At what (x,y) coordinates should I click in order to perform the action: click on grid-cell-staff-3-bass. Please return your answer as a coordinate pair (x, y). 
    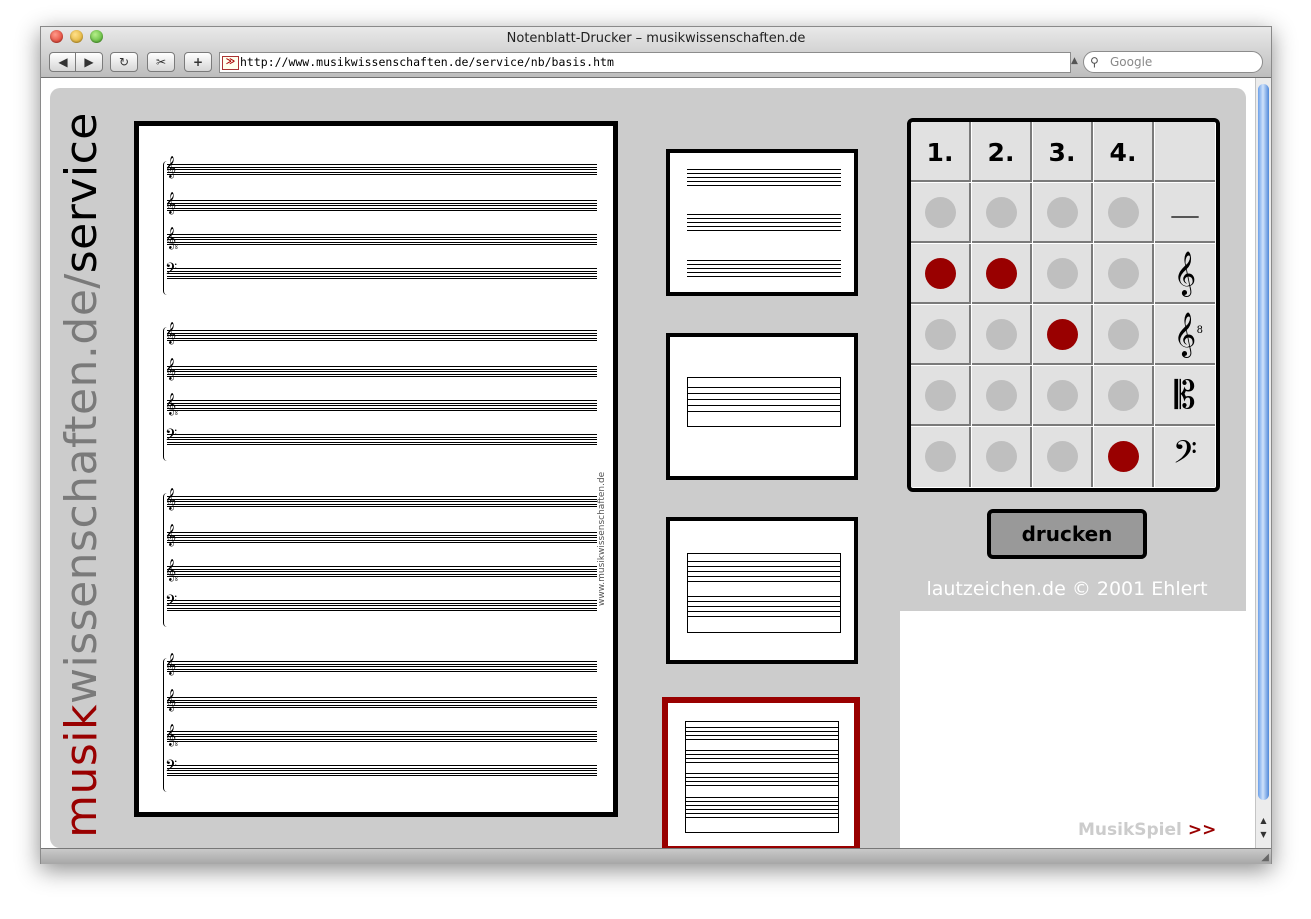
    Looking at the image, I should click on (1063, 457).